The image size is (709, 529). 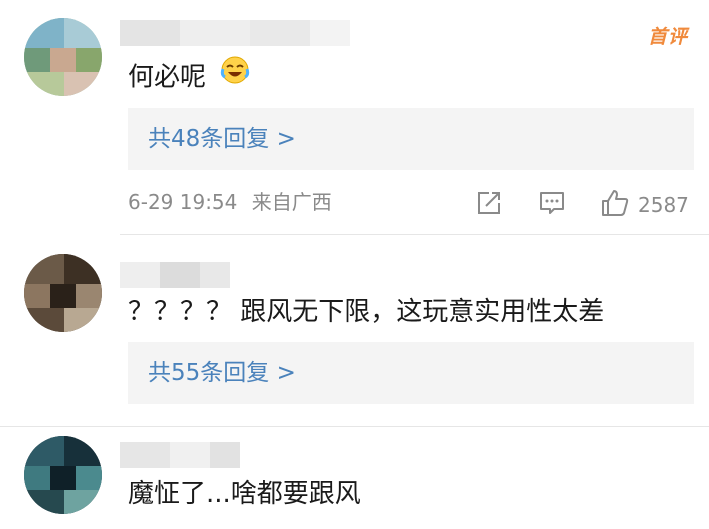 What do you see at coordinates (183, 202) in the screenshot?
I see `timestamp: 6-29 19:54` at bounding box center [183, 202].